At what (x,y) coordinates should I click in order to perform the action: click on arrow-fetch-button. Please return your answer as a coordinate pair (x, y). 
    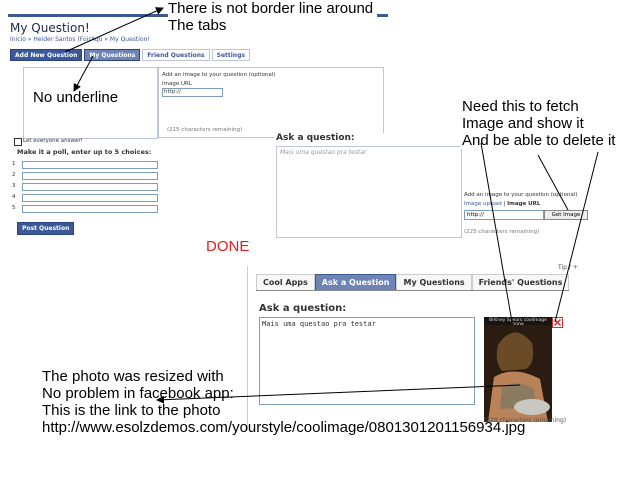
    Looking at the image, I should click on (553, 182).